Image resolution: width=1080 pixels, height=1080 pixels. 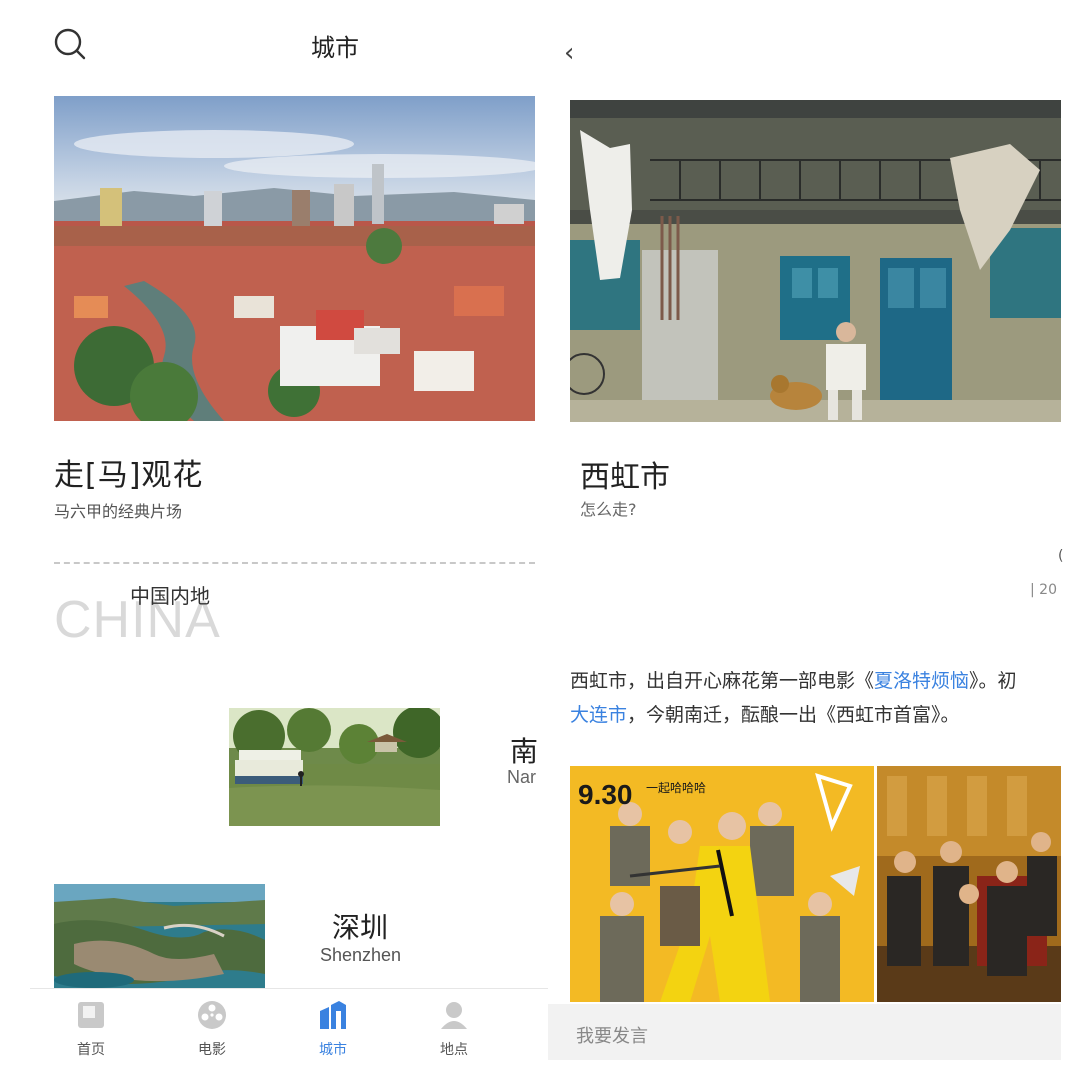 I want to click on city-card-shenzhen-photo, so click(x=159, y=937).